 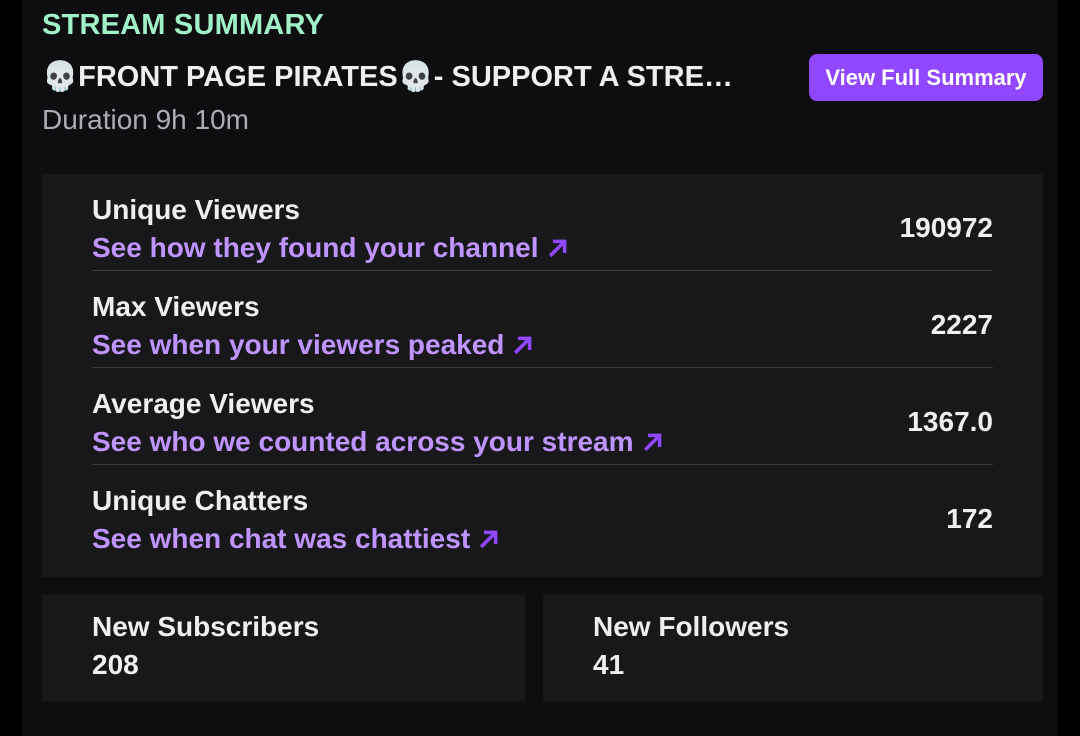 I want to click on stat-value: 172, so click(x=969, y=518).